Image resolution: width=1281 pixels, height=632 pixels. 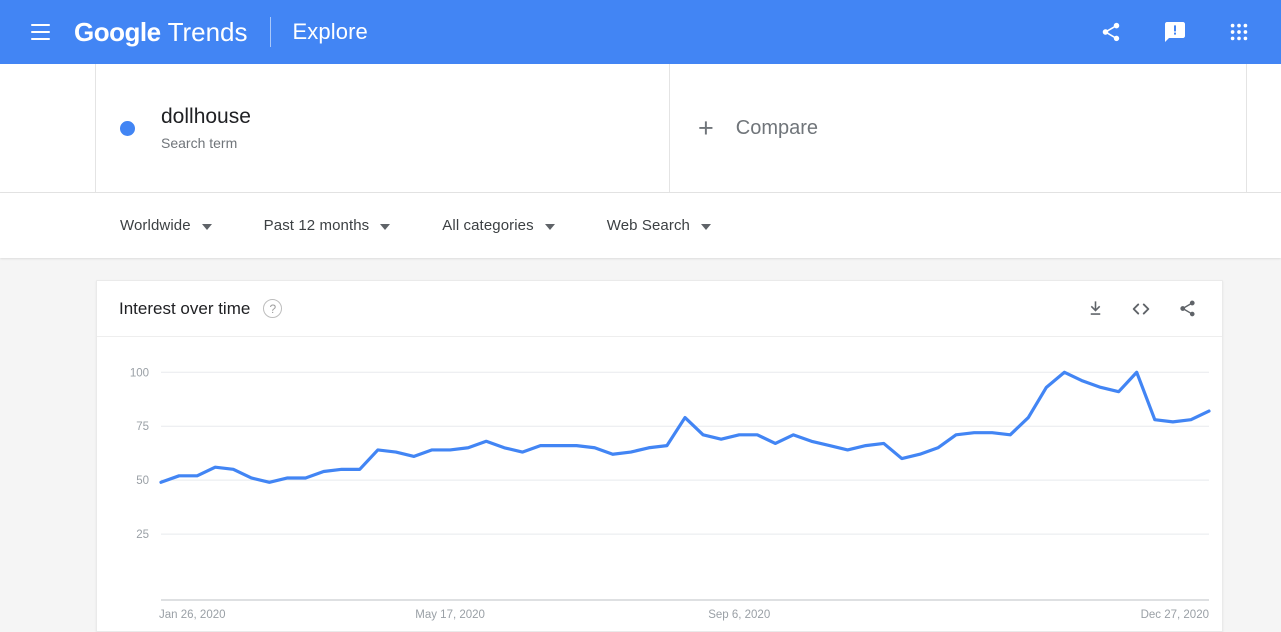 I want to click on terms-left-gutter, so click(x=48, y=128).